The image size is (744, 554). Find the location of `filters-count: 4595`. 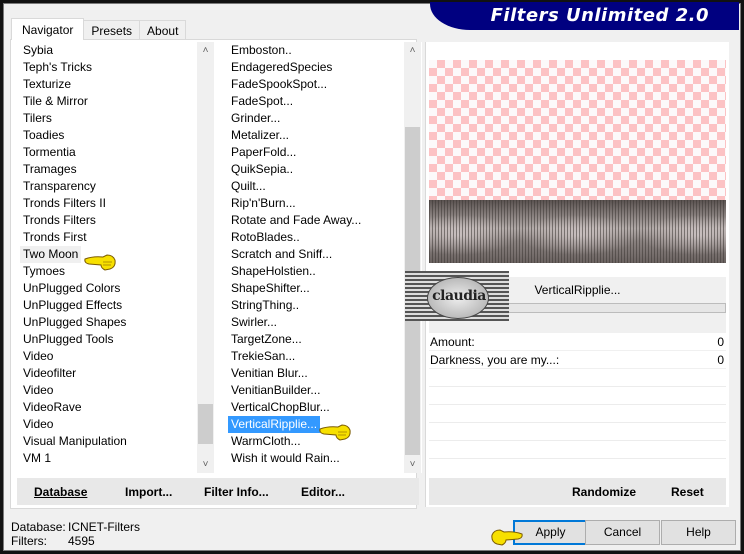

filters-count: 4595 is located at coordinates (81, 541).